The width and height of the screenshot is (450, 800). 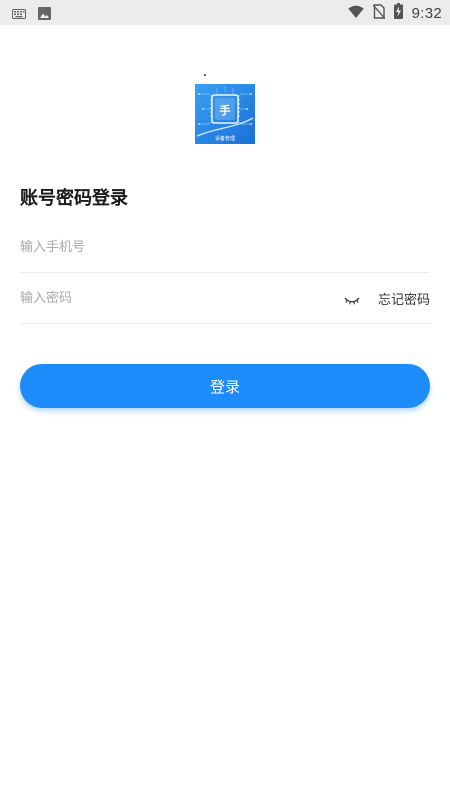 What do you see at coordinates (44, 14) in the screenshot?
I see `image-icon` at bounding box center [44, 14].